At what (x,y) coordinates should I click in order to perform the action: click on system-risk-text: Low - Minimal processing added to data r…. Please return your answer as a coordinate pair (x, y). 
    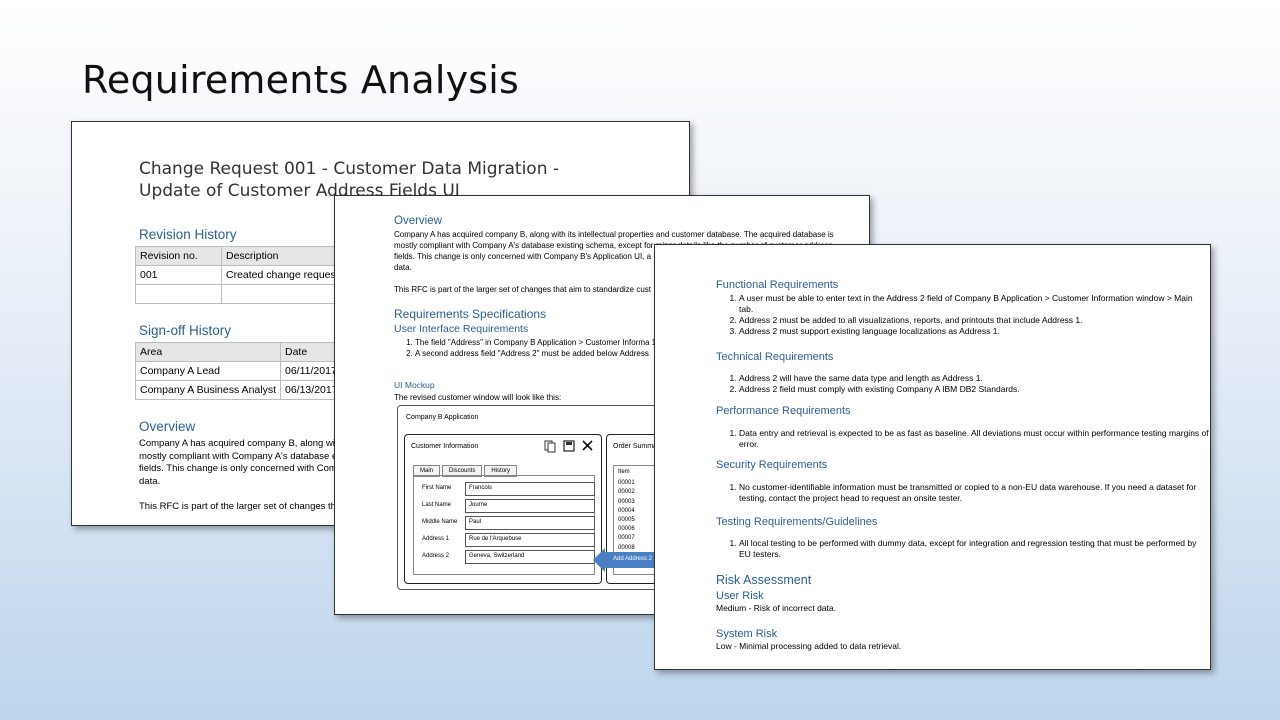
    Looking at the image, I should click on (809, 646).